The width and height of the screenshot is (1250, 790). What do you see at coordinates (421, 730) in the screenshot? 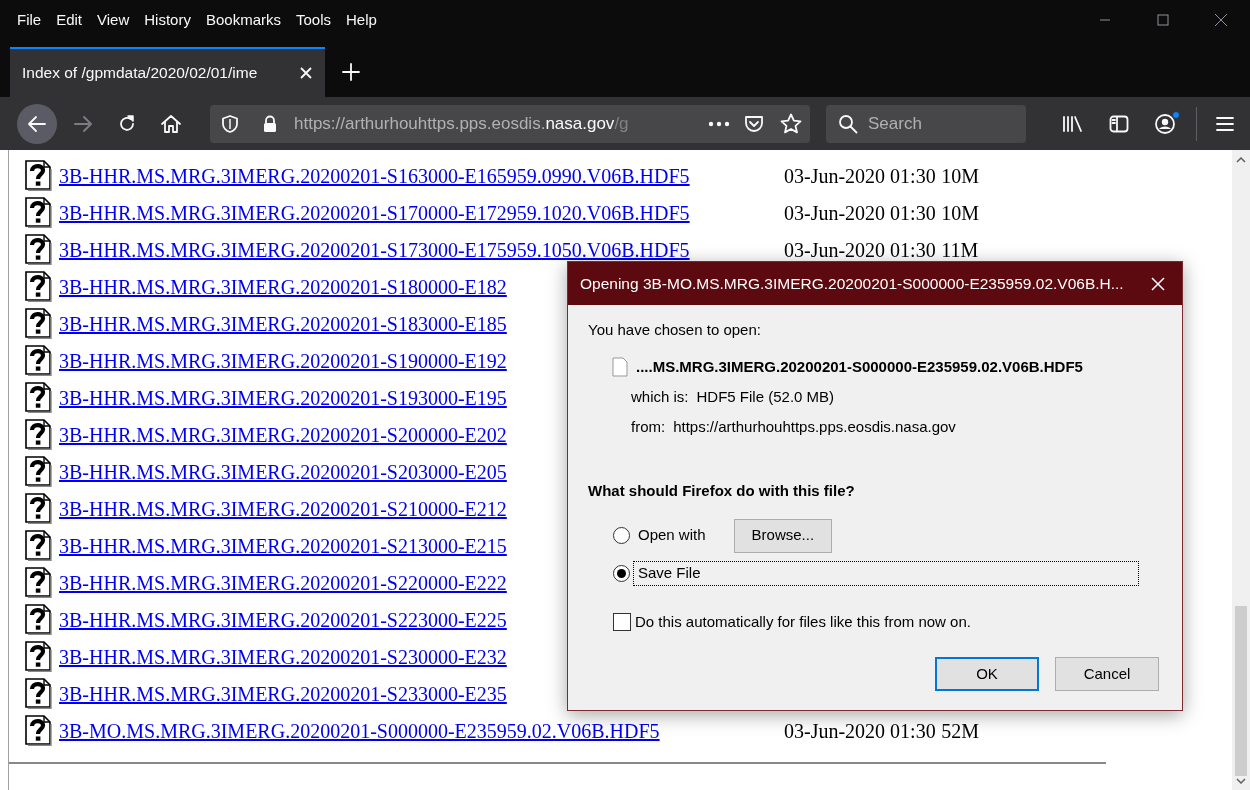
I see `file-link: 3B-MO.MS.MRG.3IMERG.20200201-S000000-E235959.02.V06B.HDF5` at bounding box center [421, 730].